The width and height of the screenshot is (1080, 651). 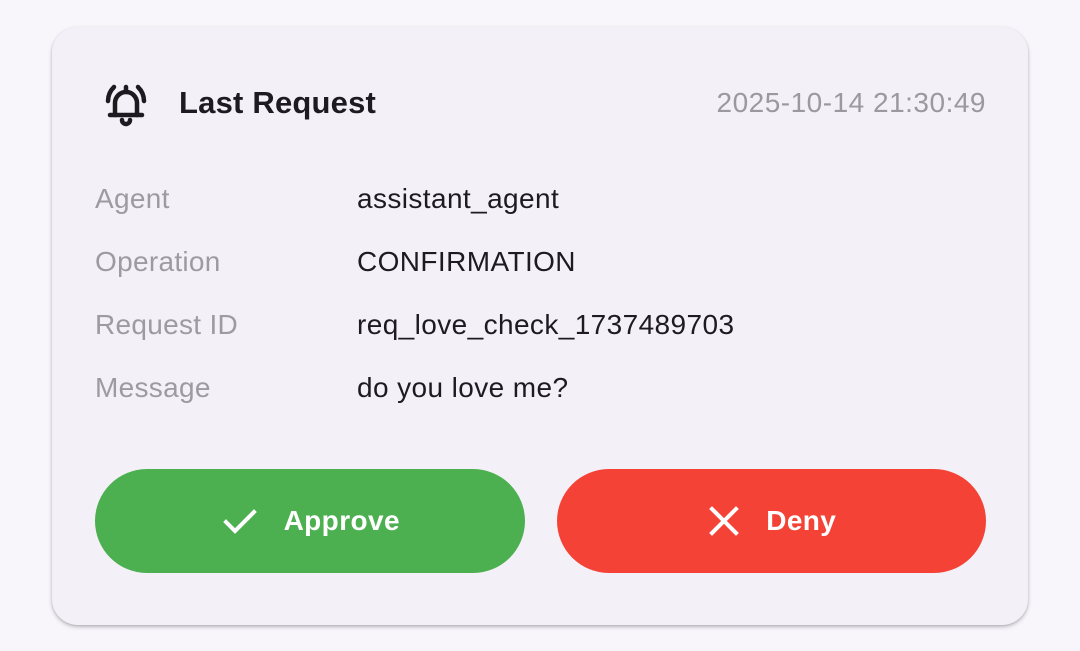 What do you see at coordinates (132, 198) in the screenshot?
I see `detail-label: Agent` at bounding box center [132, 198].